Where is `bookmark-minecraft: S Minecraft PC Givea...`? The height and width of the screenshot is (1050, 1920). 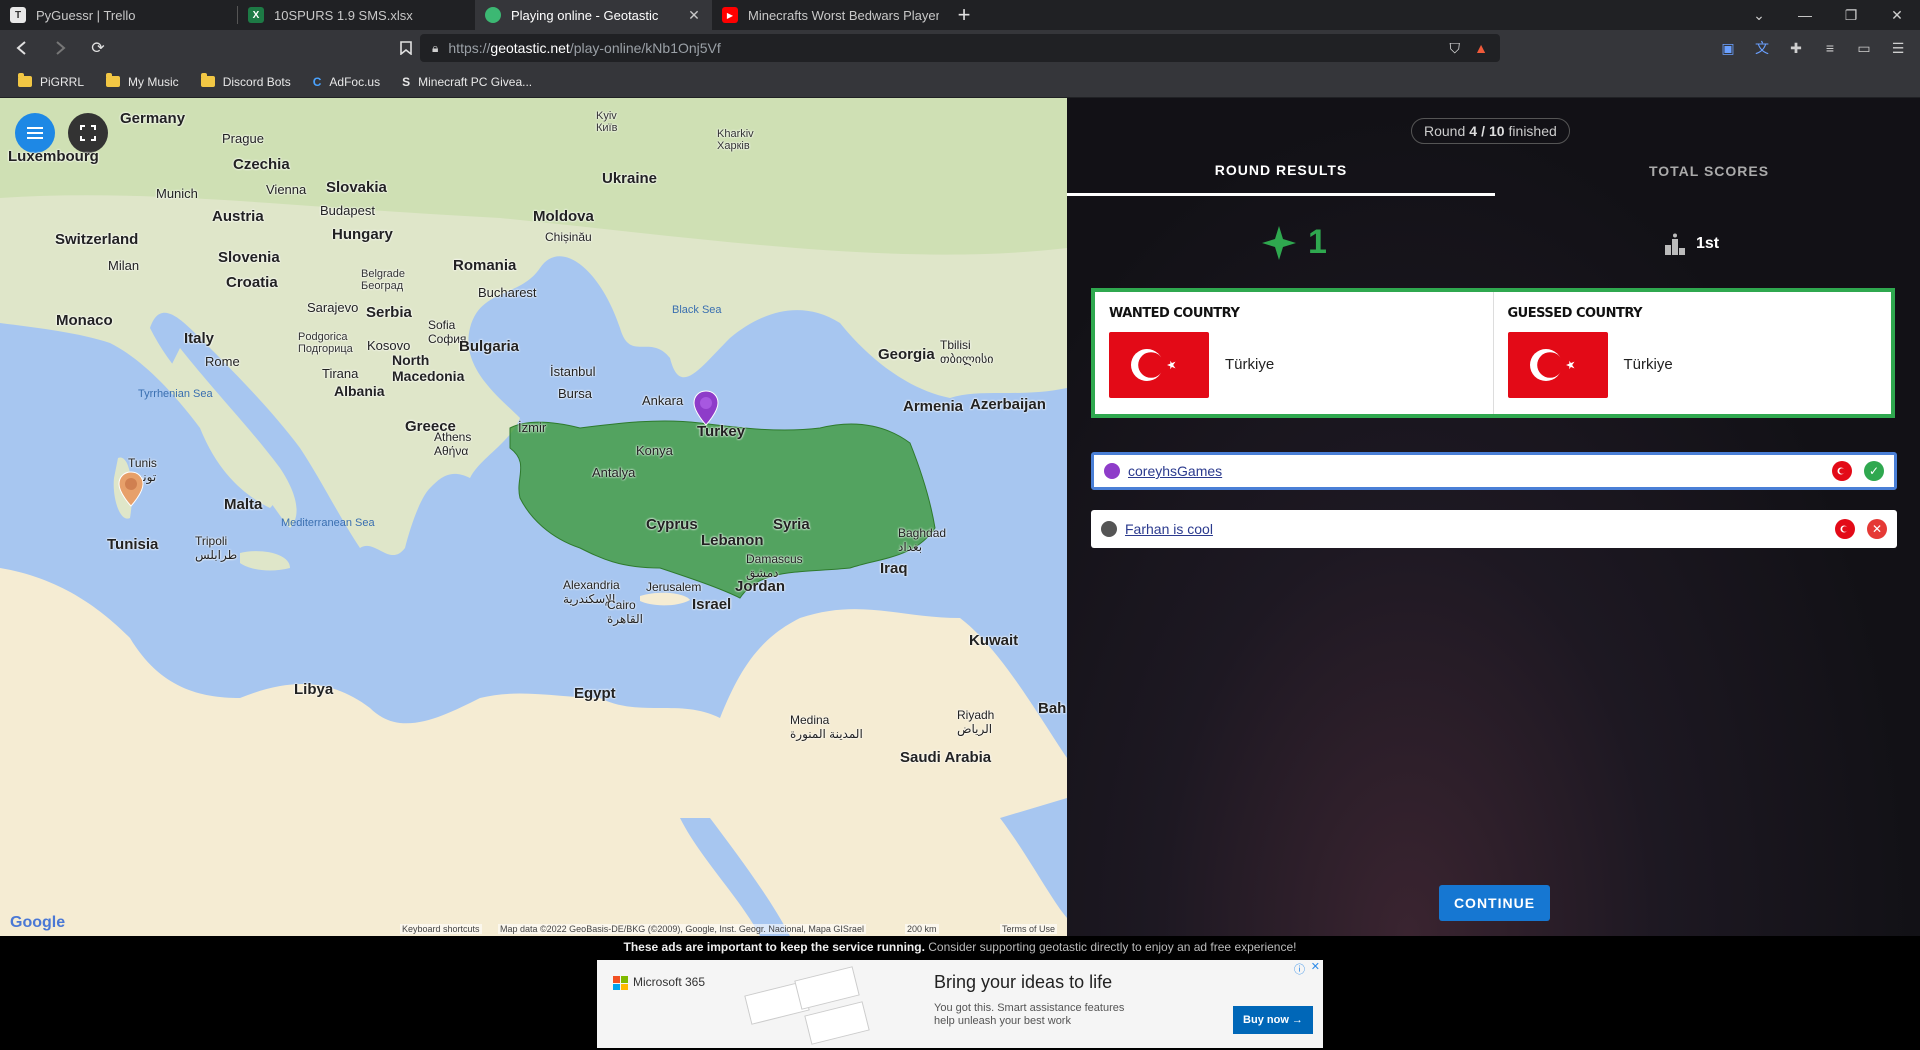
bookmark-minecraft: S Minecraft PC Givea... is located at coordinates (467, 82).